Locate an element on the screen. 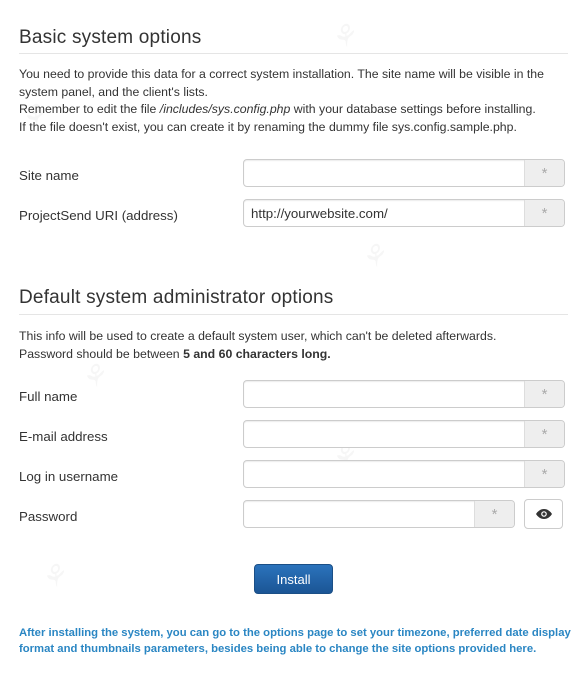 The width and height of the screenshot is (587, 693). uri-input is located at coordinates (384, 213).